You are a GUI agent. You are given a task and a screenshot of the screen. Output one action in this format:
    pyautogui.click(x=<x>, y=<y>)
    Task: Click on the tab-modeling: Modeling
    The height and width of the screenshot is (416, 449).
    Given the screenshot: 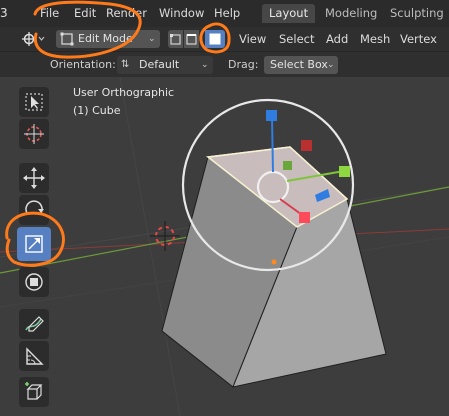 What is the action you would take?
    pyautogui.click(x=351, y=13)
    